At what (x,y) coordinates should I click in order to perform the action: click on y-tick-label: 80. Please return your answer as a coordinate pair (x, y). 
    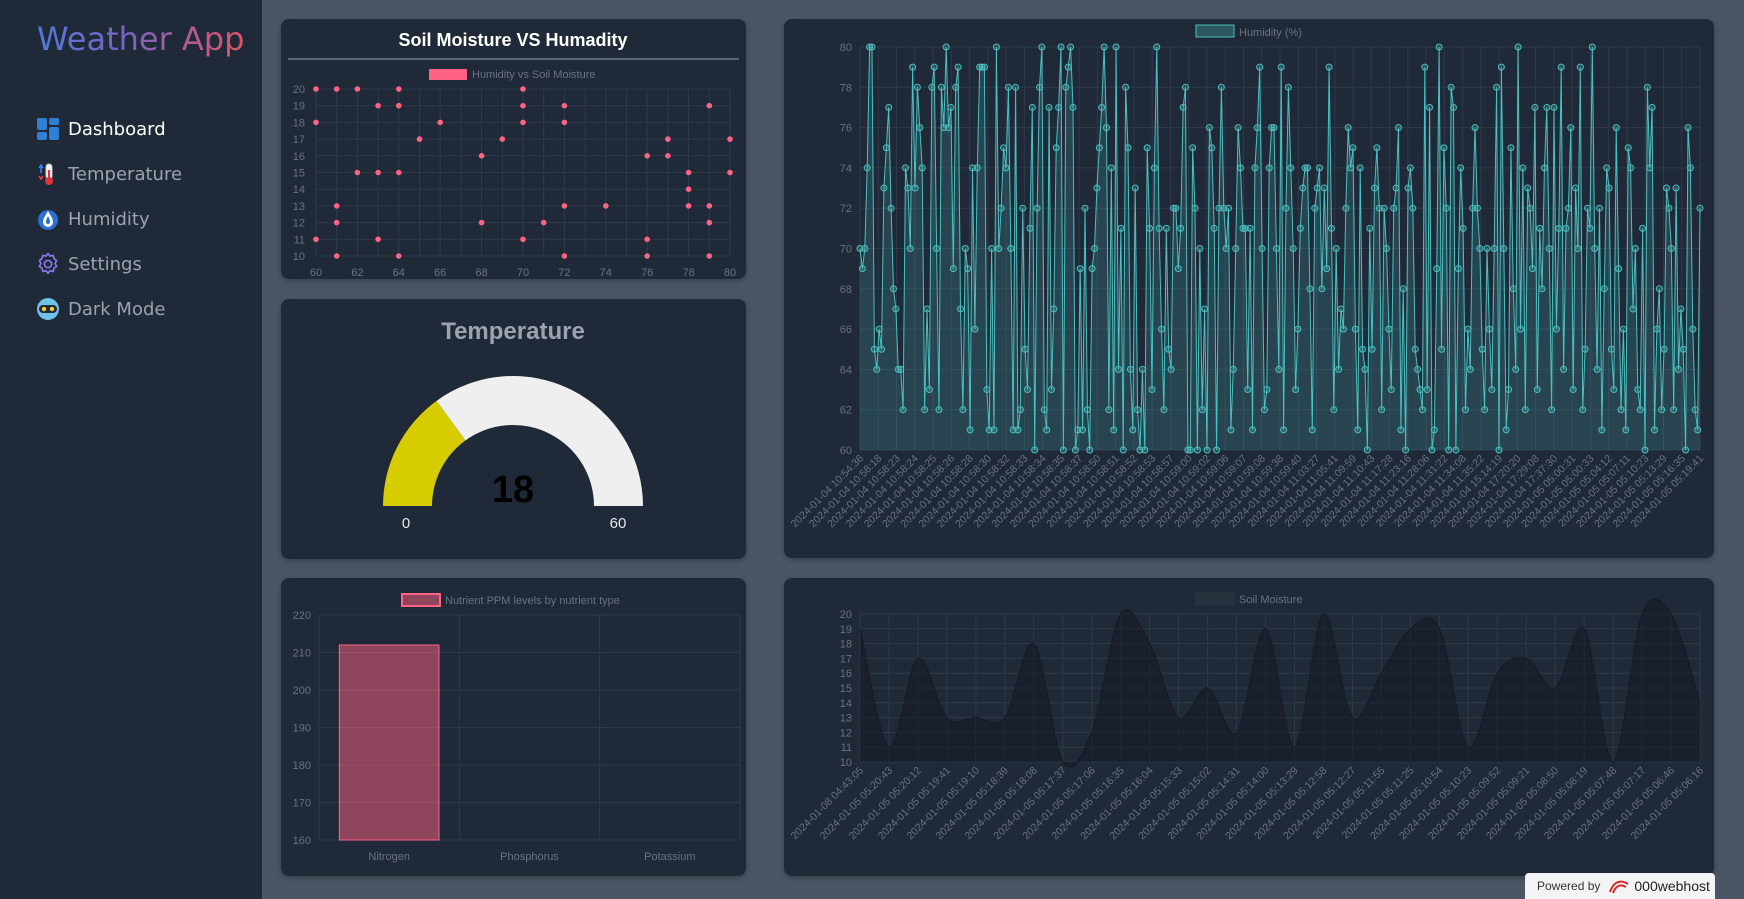
    Looking at the image, I should click on (846, 48).